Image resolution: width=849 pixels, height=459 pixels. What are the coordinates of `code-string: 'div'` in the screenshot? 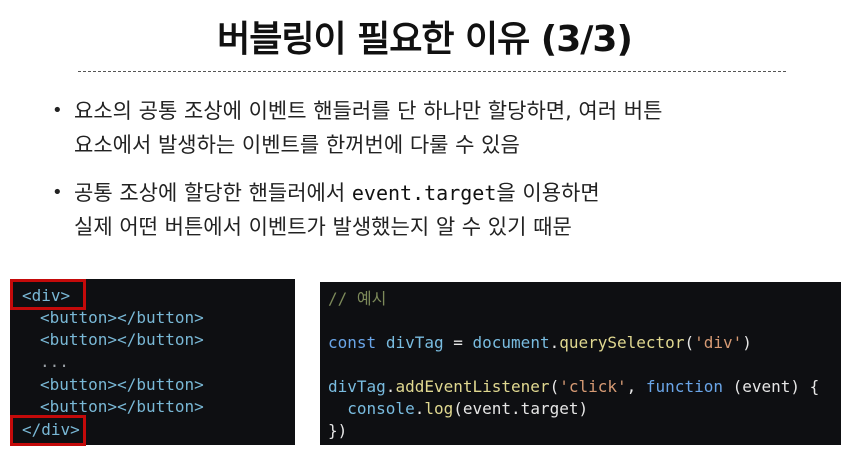 It's located at (718, 342).